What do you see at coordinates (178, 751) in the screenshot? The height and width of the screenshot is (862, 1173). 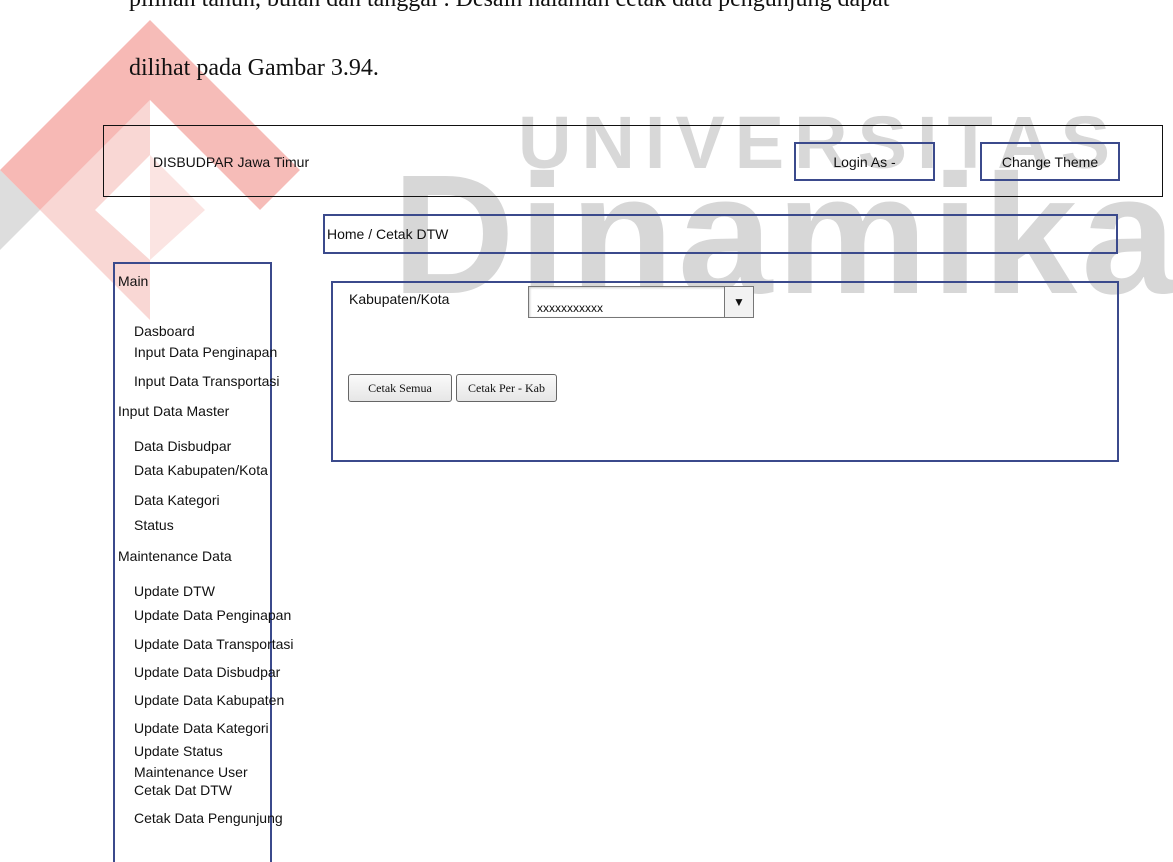 I see `sidebar-item-update-status: Update Status` at bounding box center [178, 751].